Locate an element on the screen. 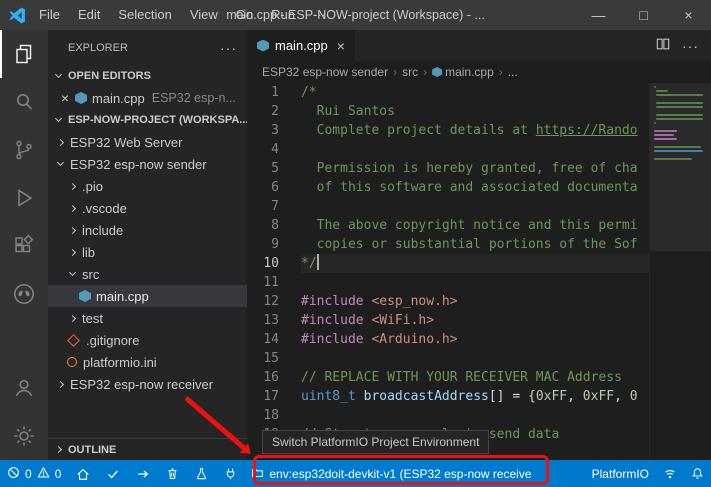  explorer-icon is located at coordinates (24, 54).